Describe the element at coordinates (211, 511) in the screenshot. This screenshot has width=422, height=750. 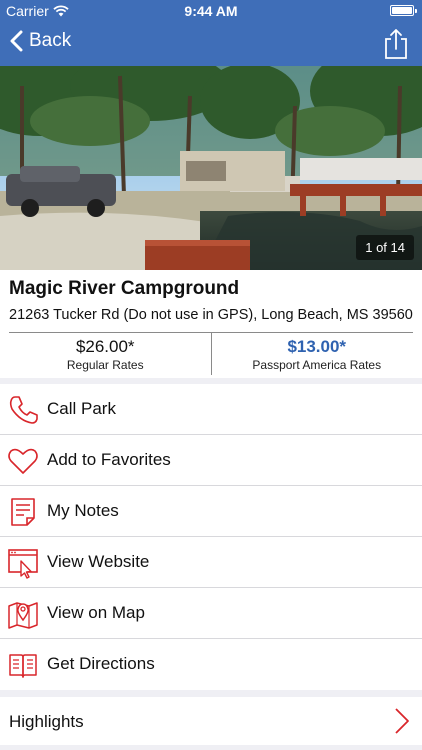
I see `my-notes-button: My Notes` at that location.